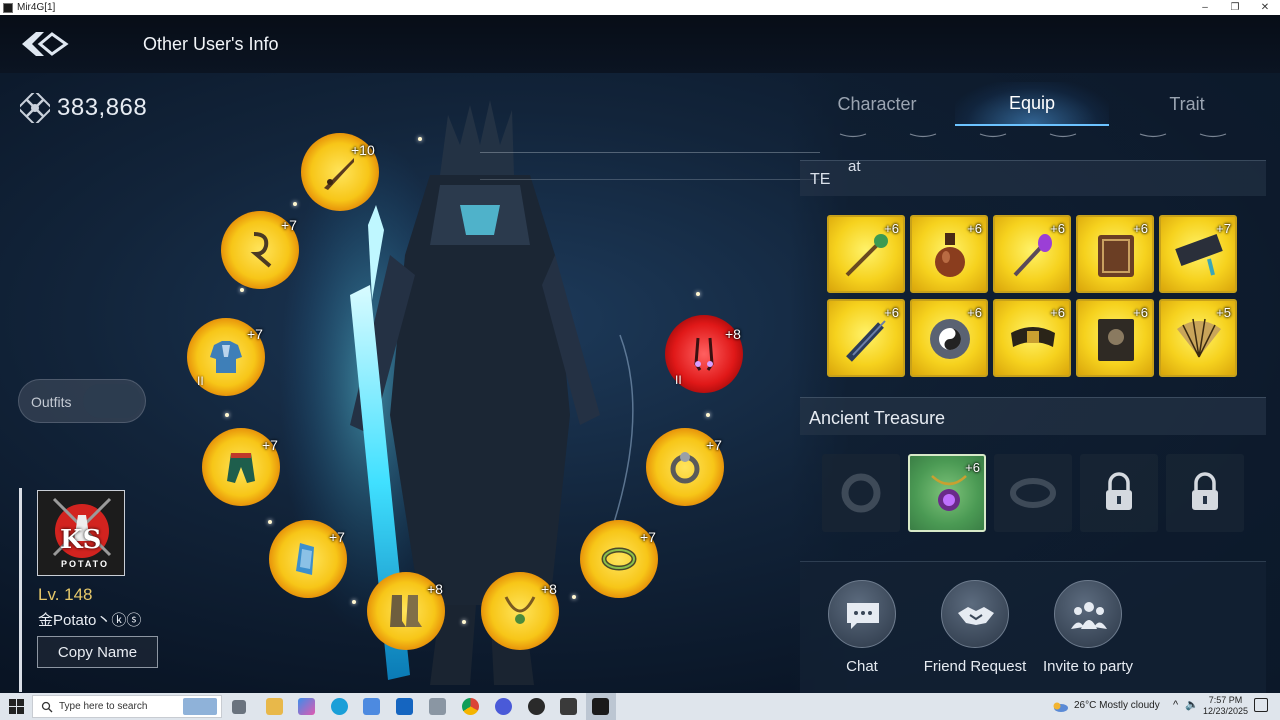  Describe the element at coordinates (1033, 178) in the screenshot. I see `te-section-header: TE` at that location.